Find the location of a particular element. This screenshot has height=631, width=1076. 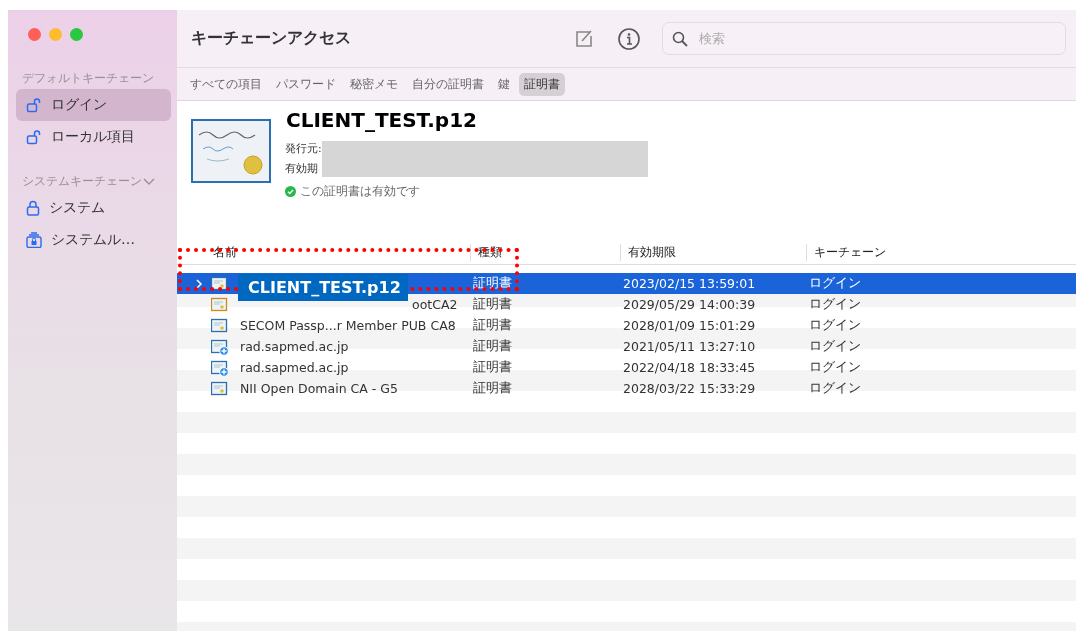

section-heading: デフォルトキーチェーン is located at coordinates (88, 78).